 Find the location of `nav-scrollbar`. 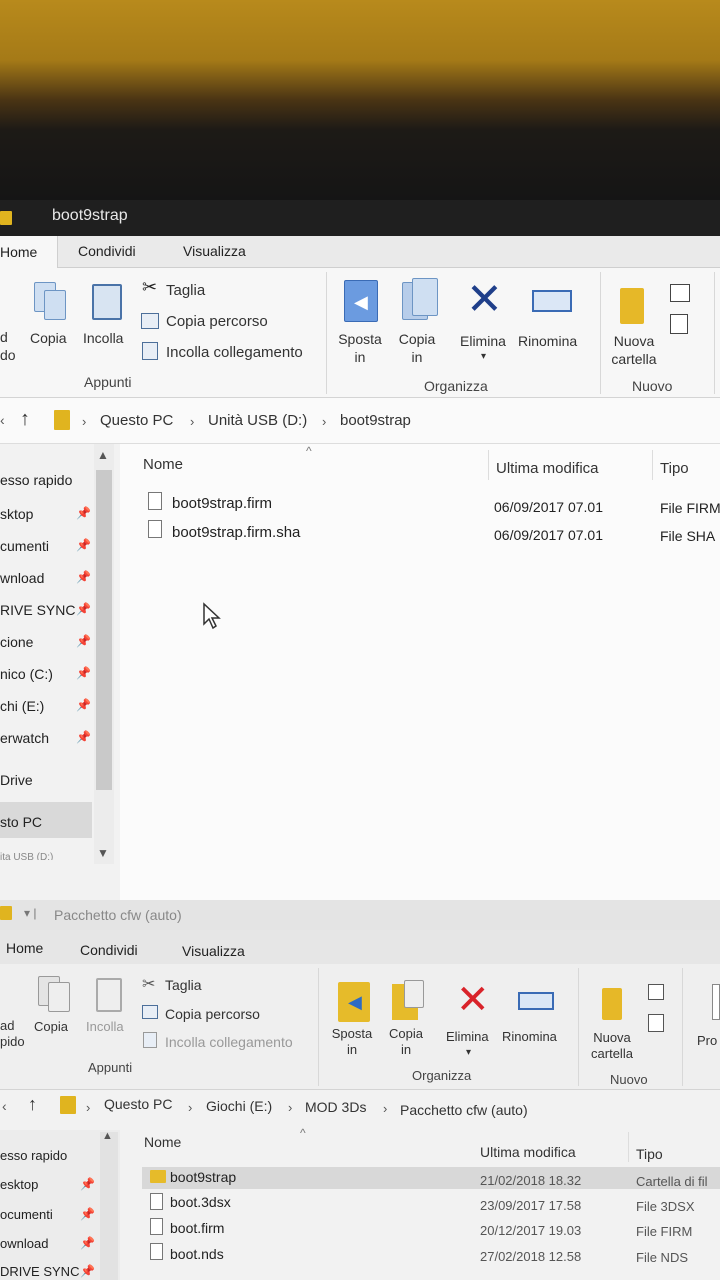

nav-scrollbar is located at coordinates (109, 1206).